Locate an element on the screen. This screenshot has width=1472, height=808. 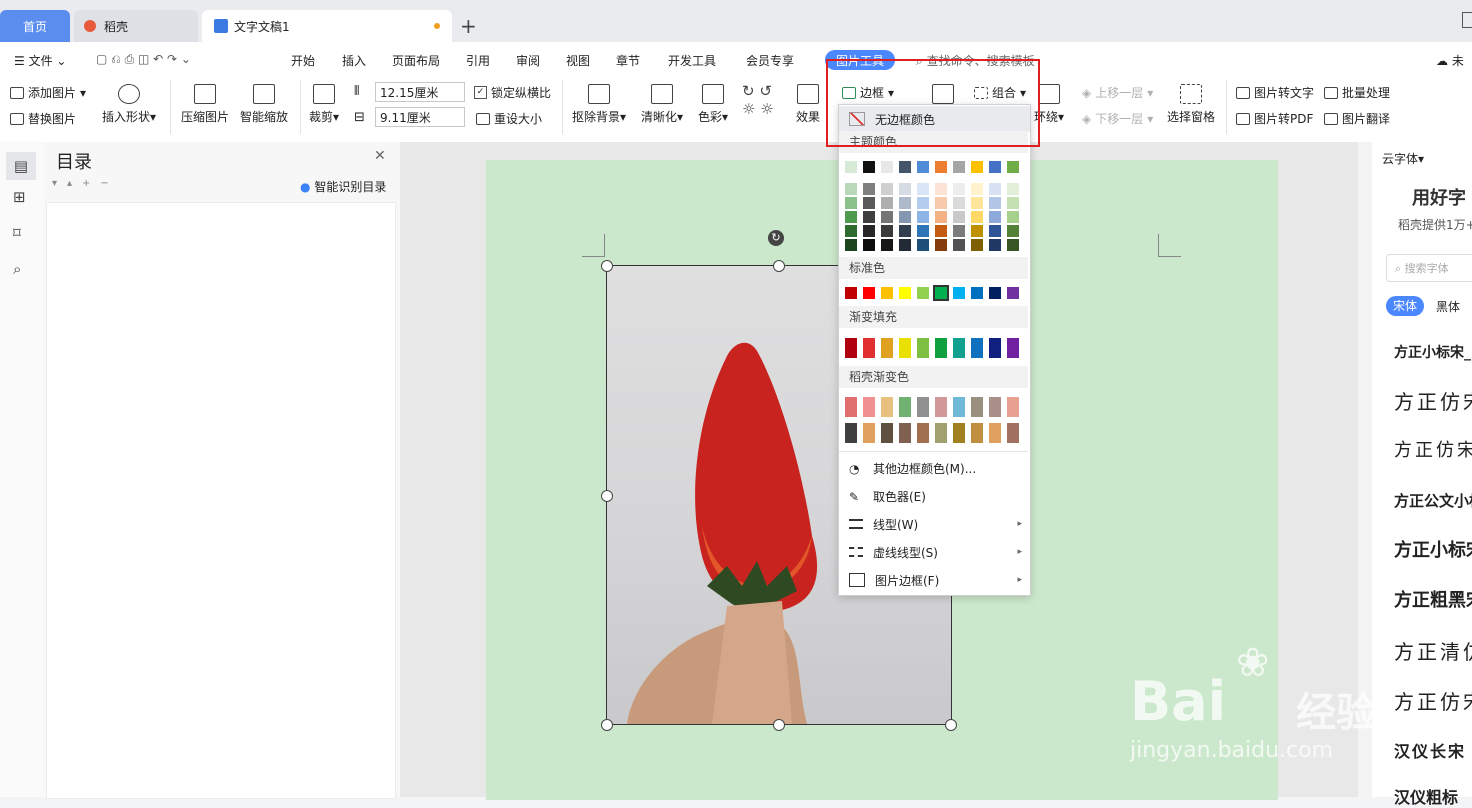
menu-references: 引用 is located at coordinates (478, 60).